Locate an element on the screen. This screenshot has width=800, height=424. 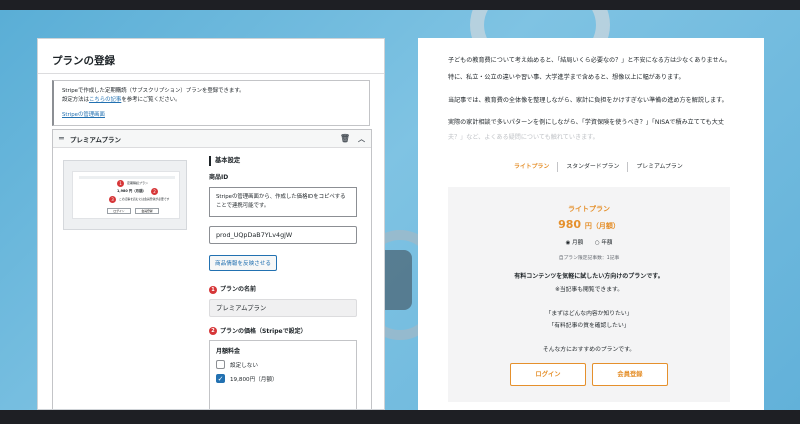
tab-standard-plan: スタンダードプラン is located at coordinates (593, 167).